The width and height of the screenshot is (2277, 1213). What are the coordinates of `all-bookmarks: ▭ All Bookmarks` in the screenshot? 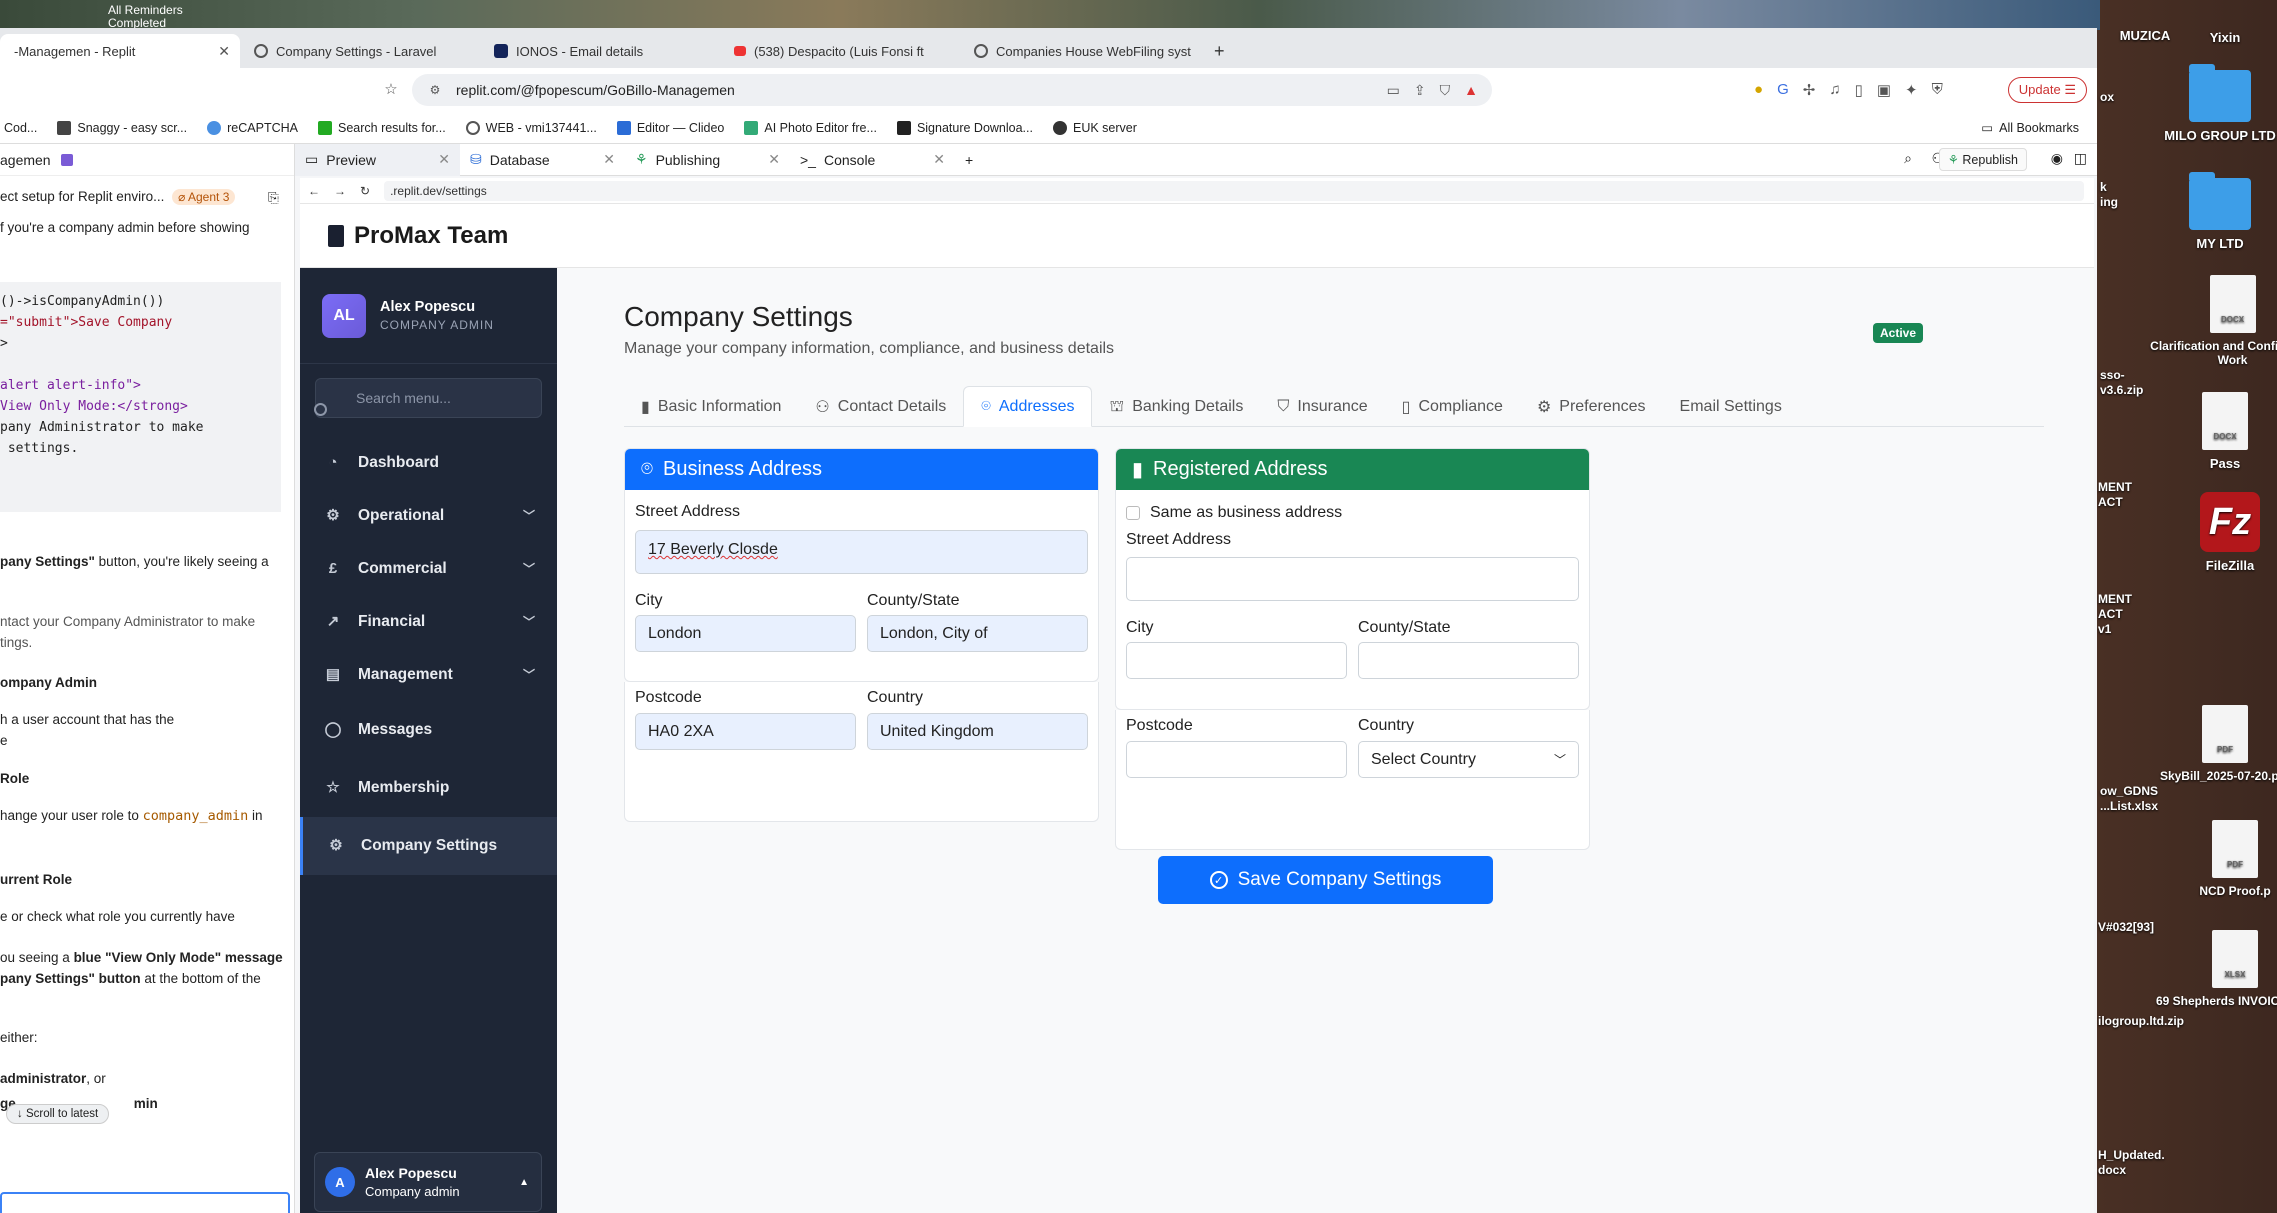 It's located at (2030, 128).